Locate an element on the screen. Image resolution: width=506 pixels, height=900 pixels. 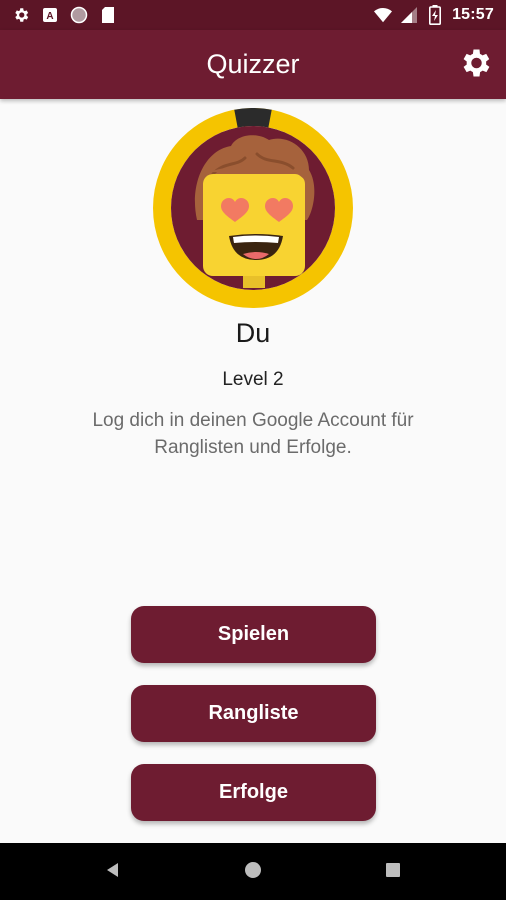
player-name: Du is located at coordinates (253, 333).